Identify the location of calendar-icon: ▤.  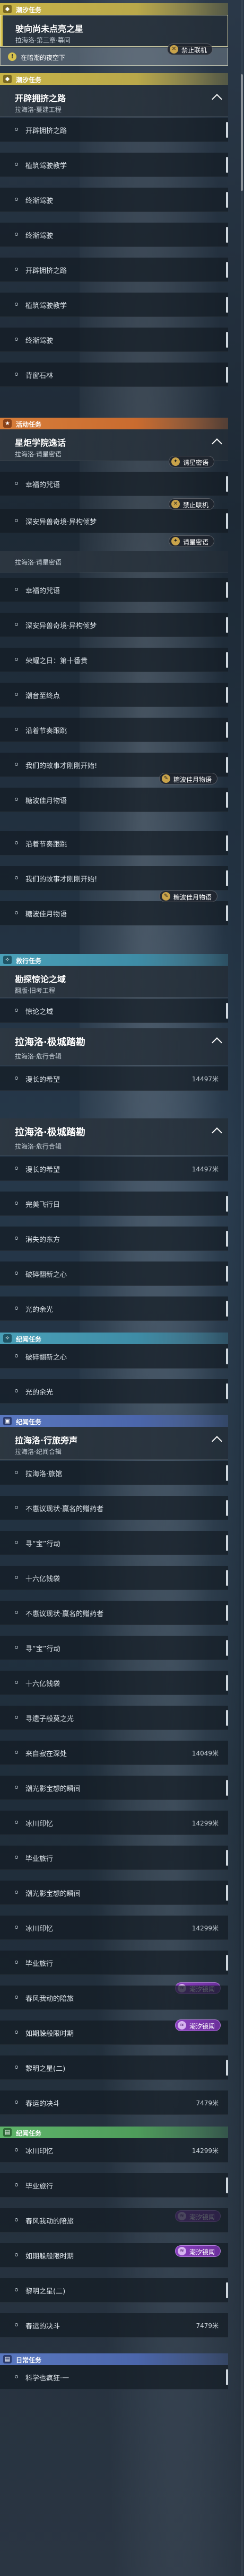
(8, 2132).